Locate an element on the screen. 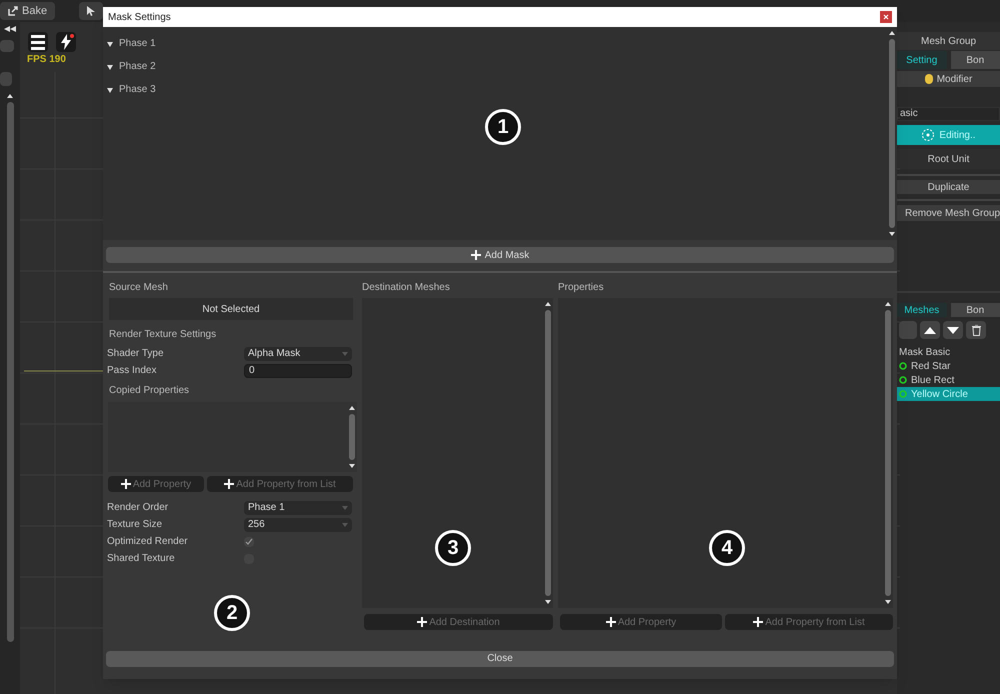 The width and height of the screenshot is (1000, 694). close-button: Close is located at coordinates (500, 658).